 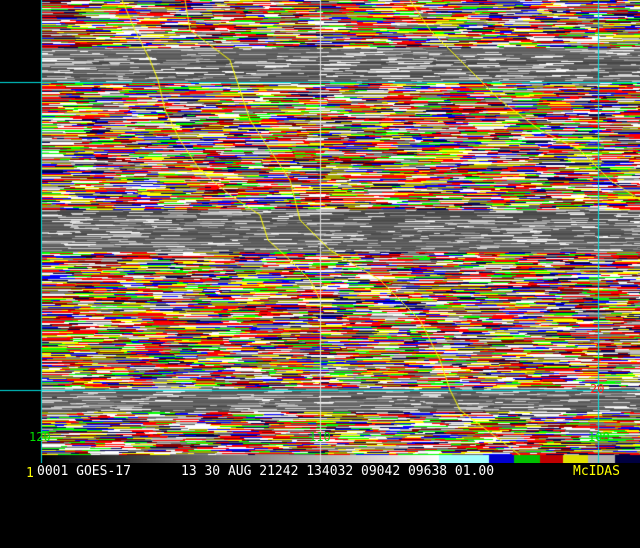 I want to click on satellite-id: 0001 GOES-17, so click(x=84, y=471).